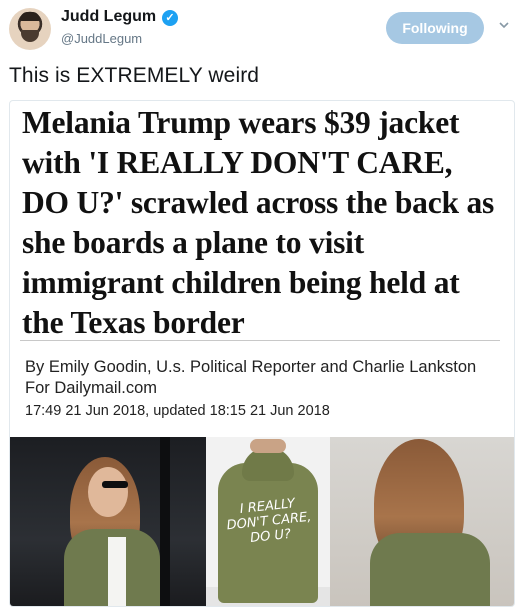  Describe the element at coordinates (108, 492) in the screenshot. I see `face-shape` at that location.